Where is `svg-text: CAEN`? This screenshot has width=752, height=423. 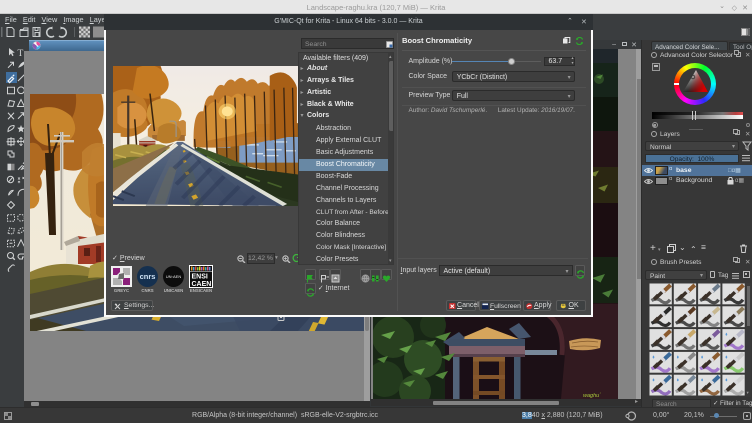 svg-text: CAEN is located at coordinates (202, 284).